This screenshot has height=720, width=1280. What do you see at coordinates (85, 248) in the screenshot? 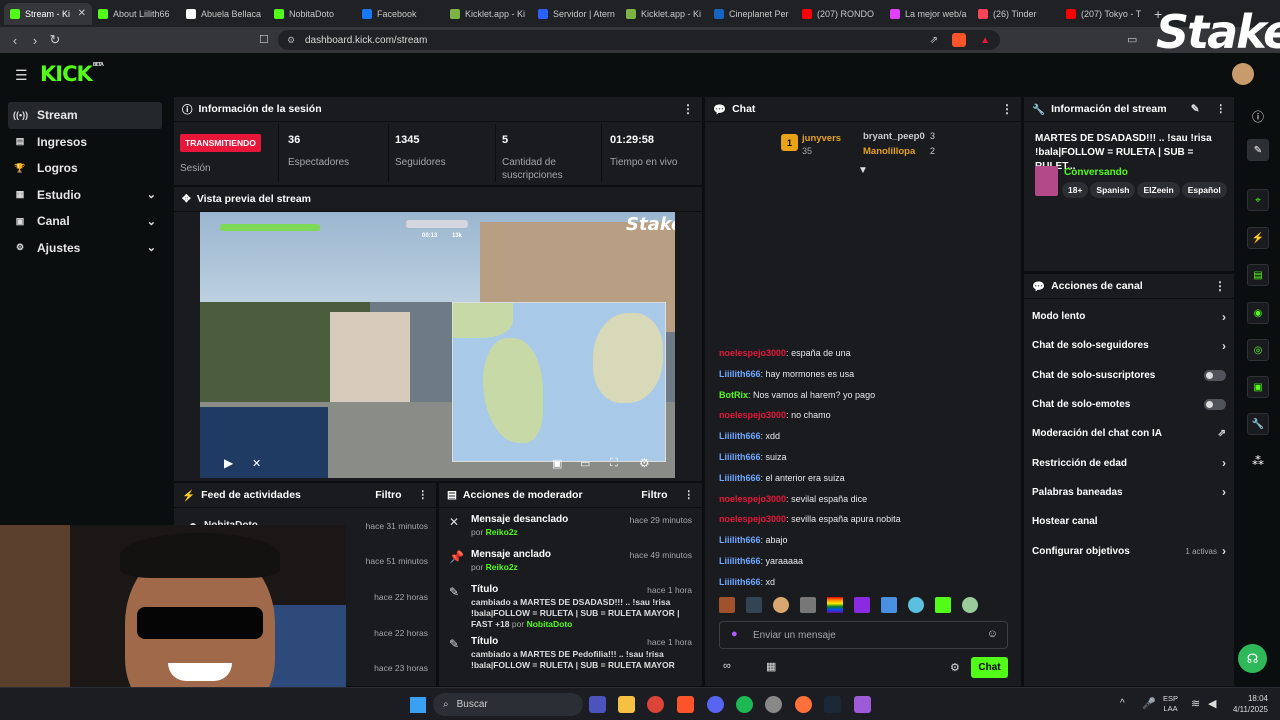
I see `sidebar-item-ajustes: ⚙ Ajustes ⌄` at bounding box center [85, 248].